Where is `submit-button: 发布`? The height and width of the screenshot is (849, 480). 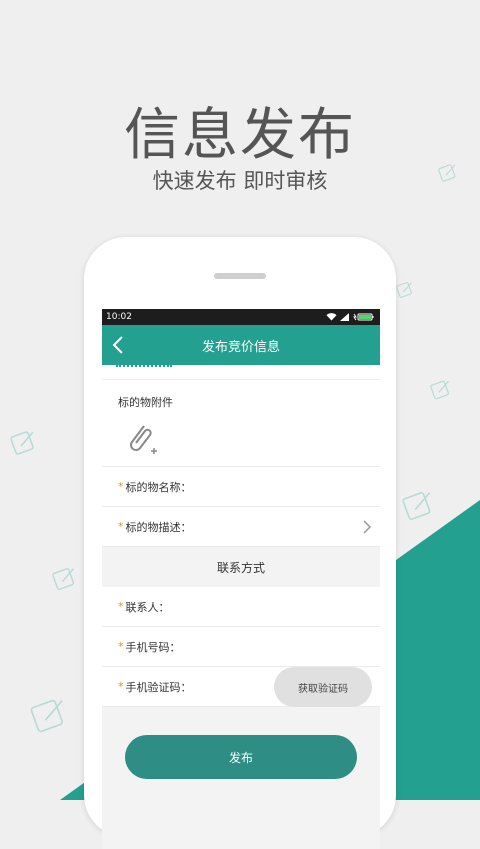
submit-button: 发布 is located at coordinates (241, 757).